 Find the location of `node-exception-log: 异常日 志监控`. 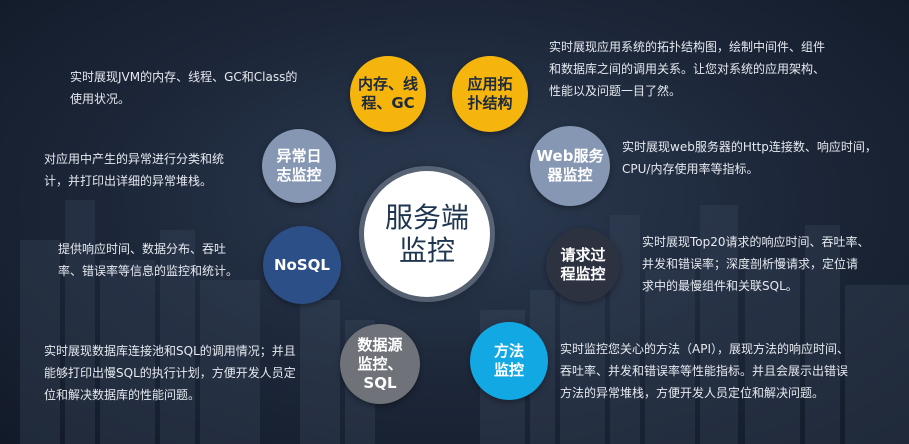

node-exception-log: 异常日 志监控 is located at coordinates (299, 166).